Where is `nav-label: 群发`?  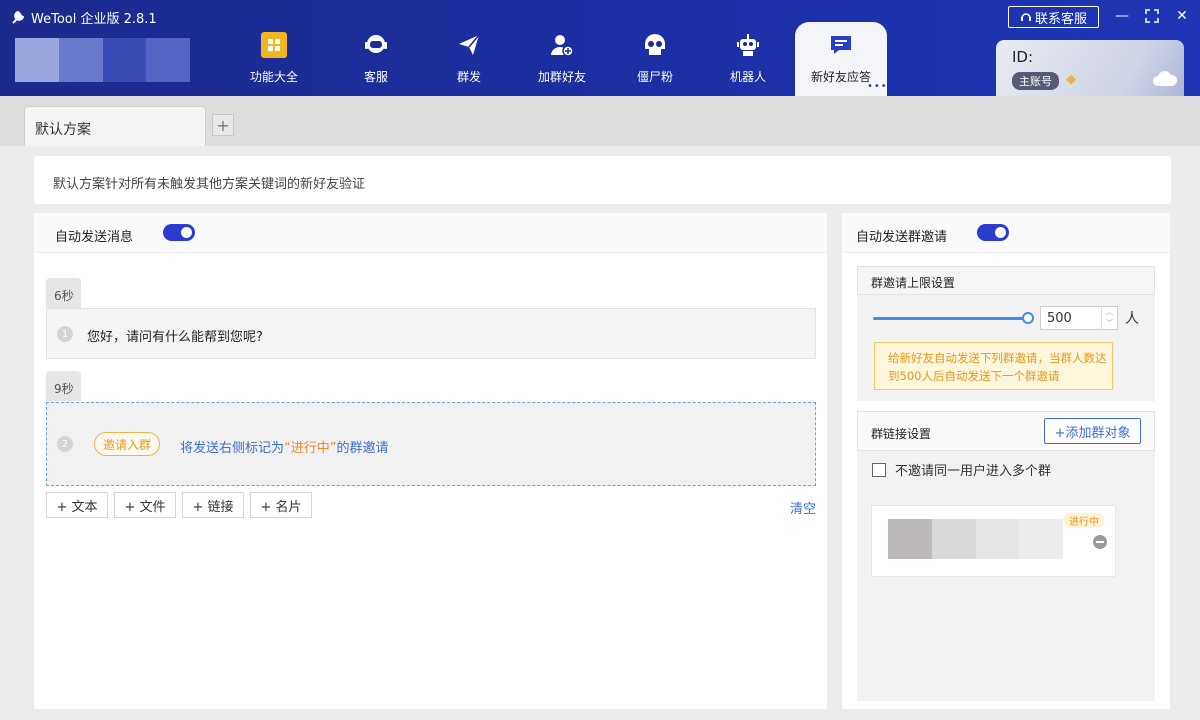 nav-label: 群发 is located at coordinates (468, 77).